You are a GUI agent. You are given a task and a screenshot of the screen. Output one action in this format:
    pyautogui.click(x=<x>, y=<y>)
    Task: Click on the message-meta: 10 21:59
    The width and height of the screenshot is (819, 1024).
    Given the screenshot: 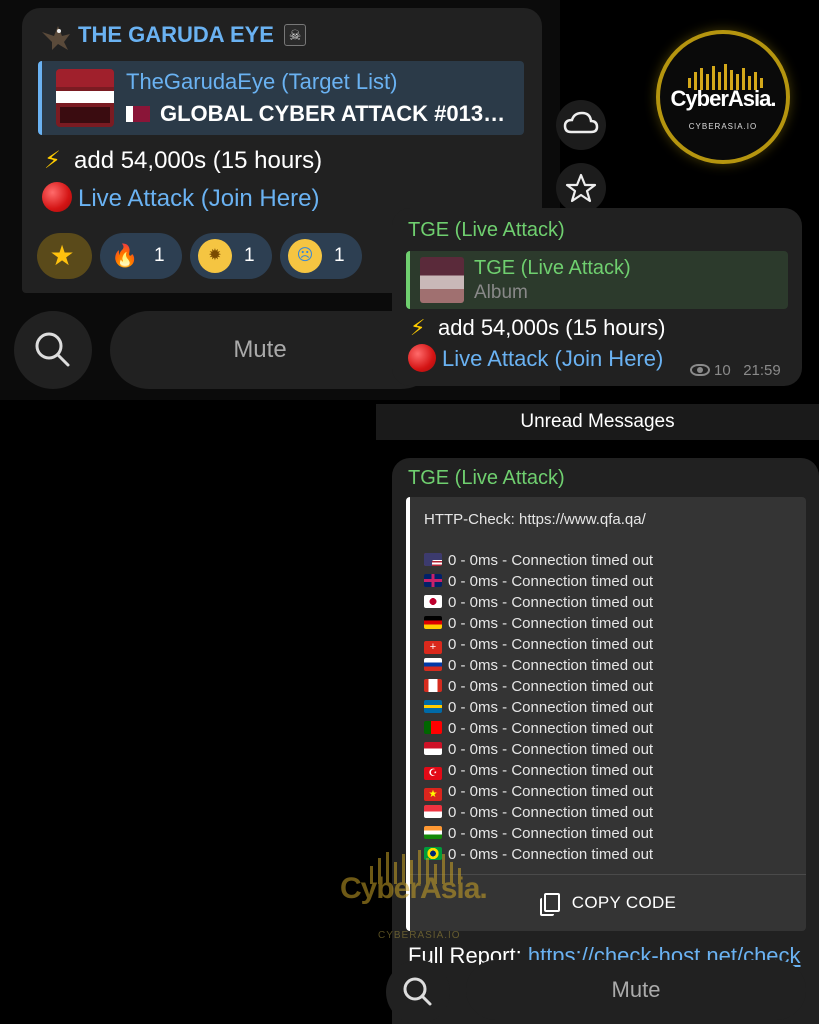 What is the action you would take?
    pyautogui.click(x=735, y=370)
    